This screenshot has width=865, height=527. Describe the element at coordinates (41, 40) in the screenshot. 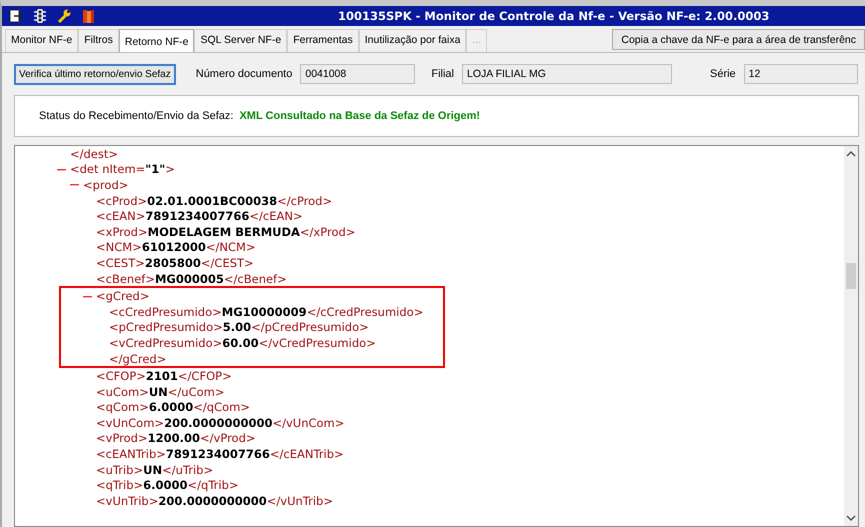

I see `tab: Monitor NF-e` at that location.